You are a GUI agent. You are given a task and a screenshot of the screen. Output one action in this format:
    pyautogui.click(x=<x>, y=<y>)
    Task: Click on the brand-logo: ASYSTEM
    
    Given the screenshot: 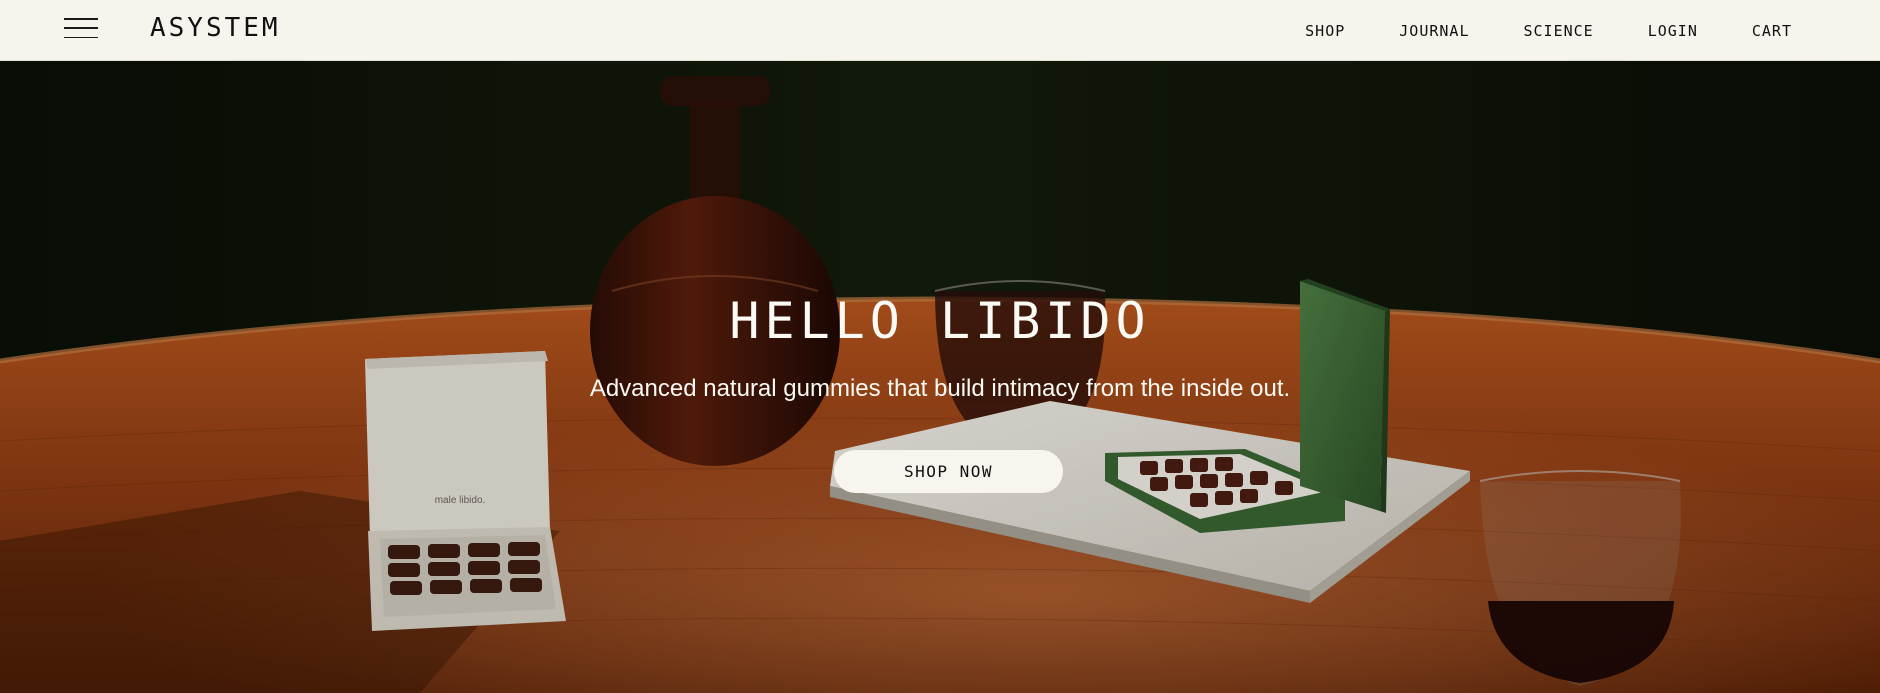 What is the action you would take?
    pyautogui.click(x=215, y=28)
    